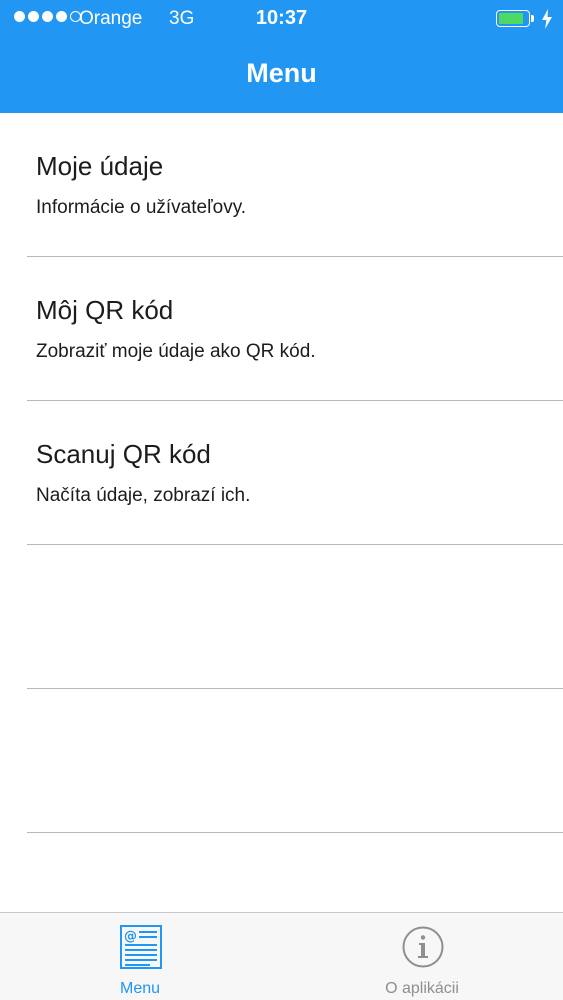 The width and height of the screenshot is (563, 1000). Describe the element at coordinates (105, 310) in the screenshot. I see `menu-item-title: Môj QR kód` at that location.